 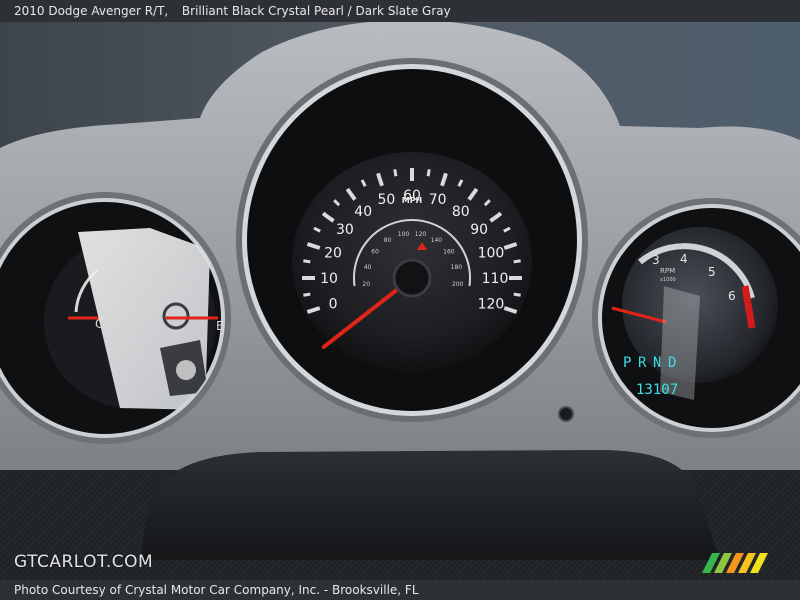 I want to click on speedo-kmh-label: 160, so click(x=449, y=252).